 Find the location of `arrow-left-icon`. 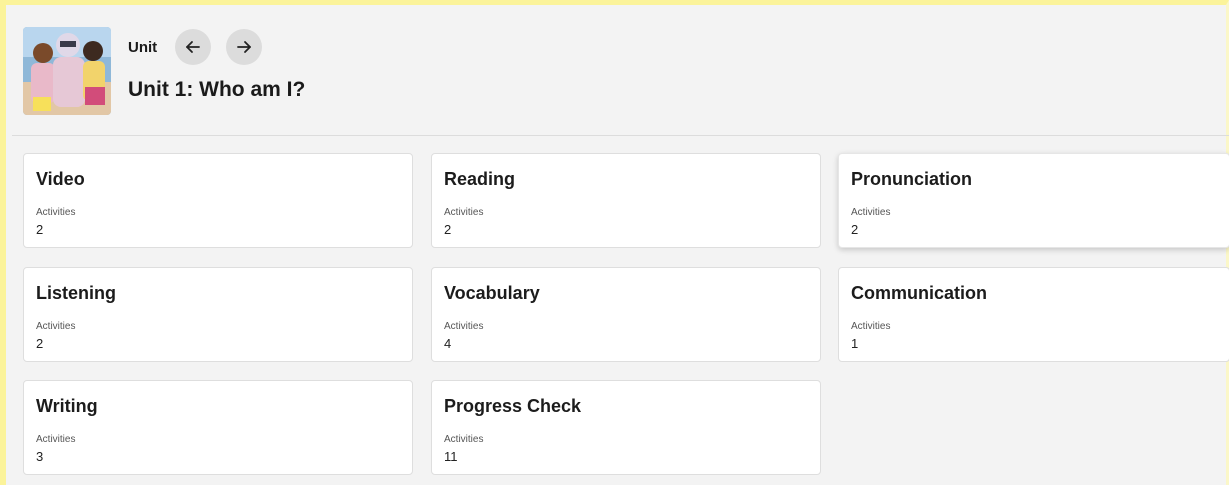

arrow-left-icon is located at coordinates (193, 47).